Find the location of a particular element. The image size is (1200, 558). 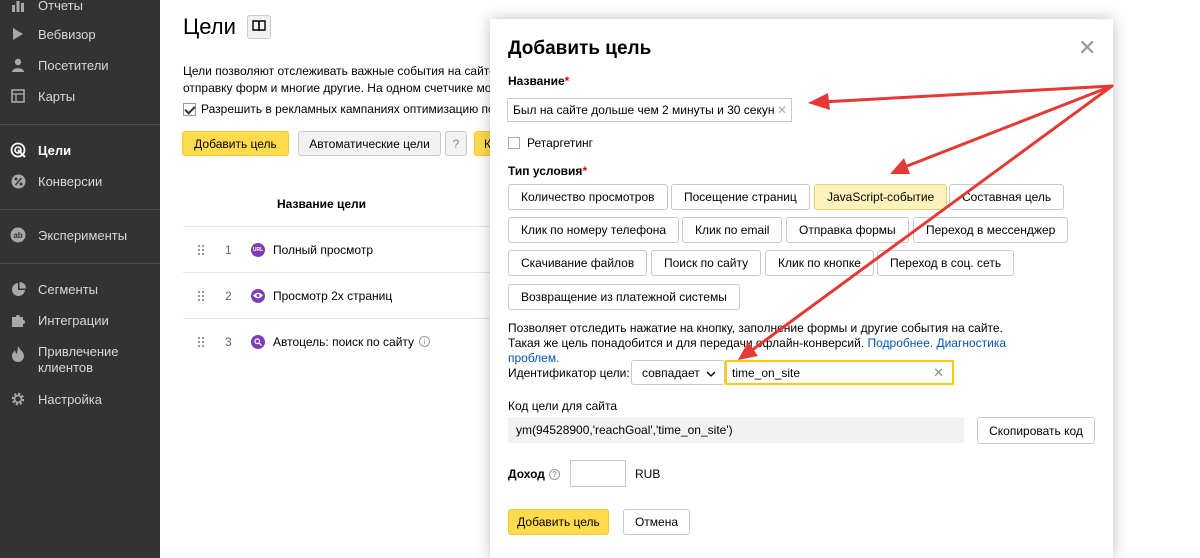

sidebar-item-goals: Цели is located at coordinates (80, 150).